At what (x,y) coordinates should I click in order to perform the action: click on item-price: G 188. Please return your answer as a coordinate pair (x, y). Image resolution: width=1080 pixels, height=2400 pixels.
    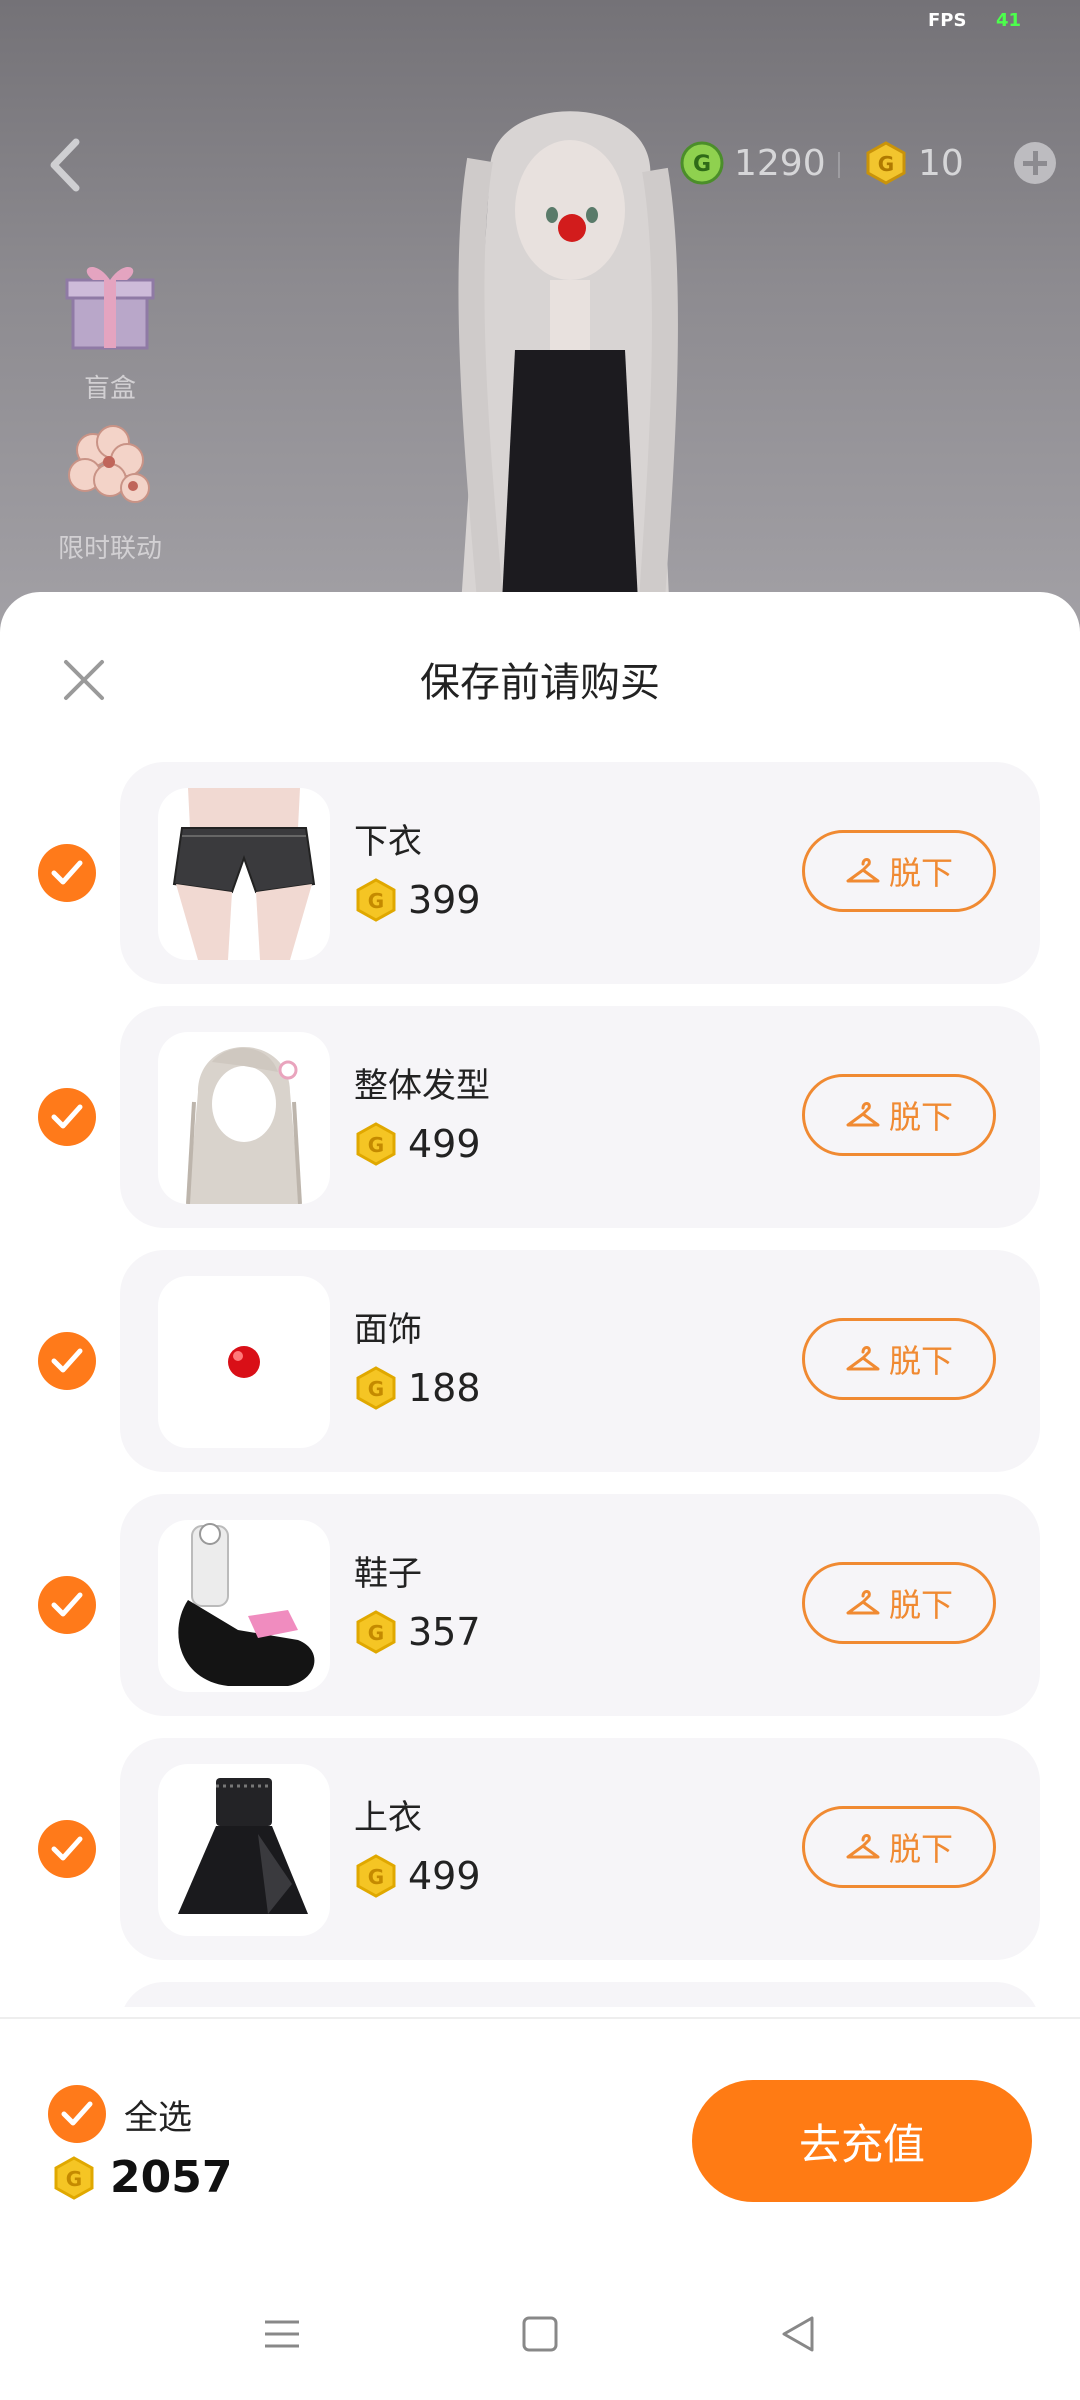
    Looking at the image, I should click on (417, 1388).